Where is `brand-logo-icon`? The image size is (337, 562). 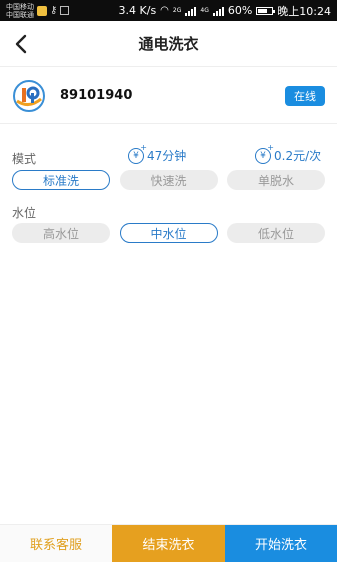 brand-logo-icon is located at coordinates (29, 95).